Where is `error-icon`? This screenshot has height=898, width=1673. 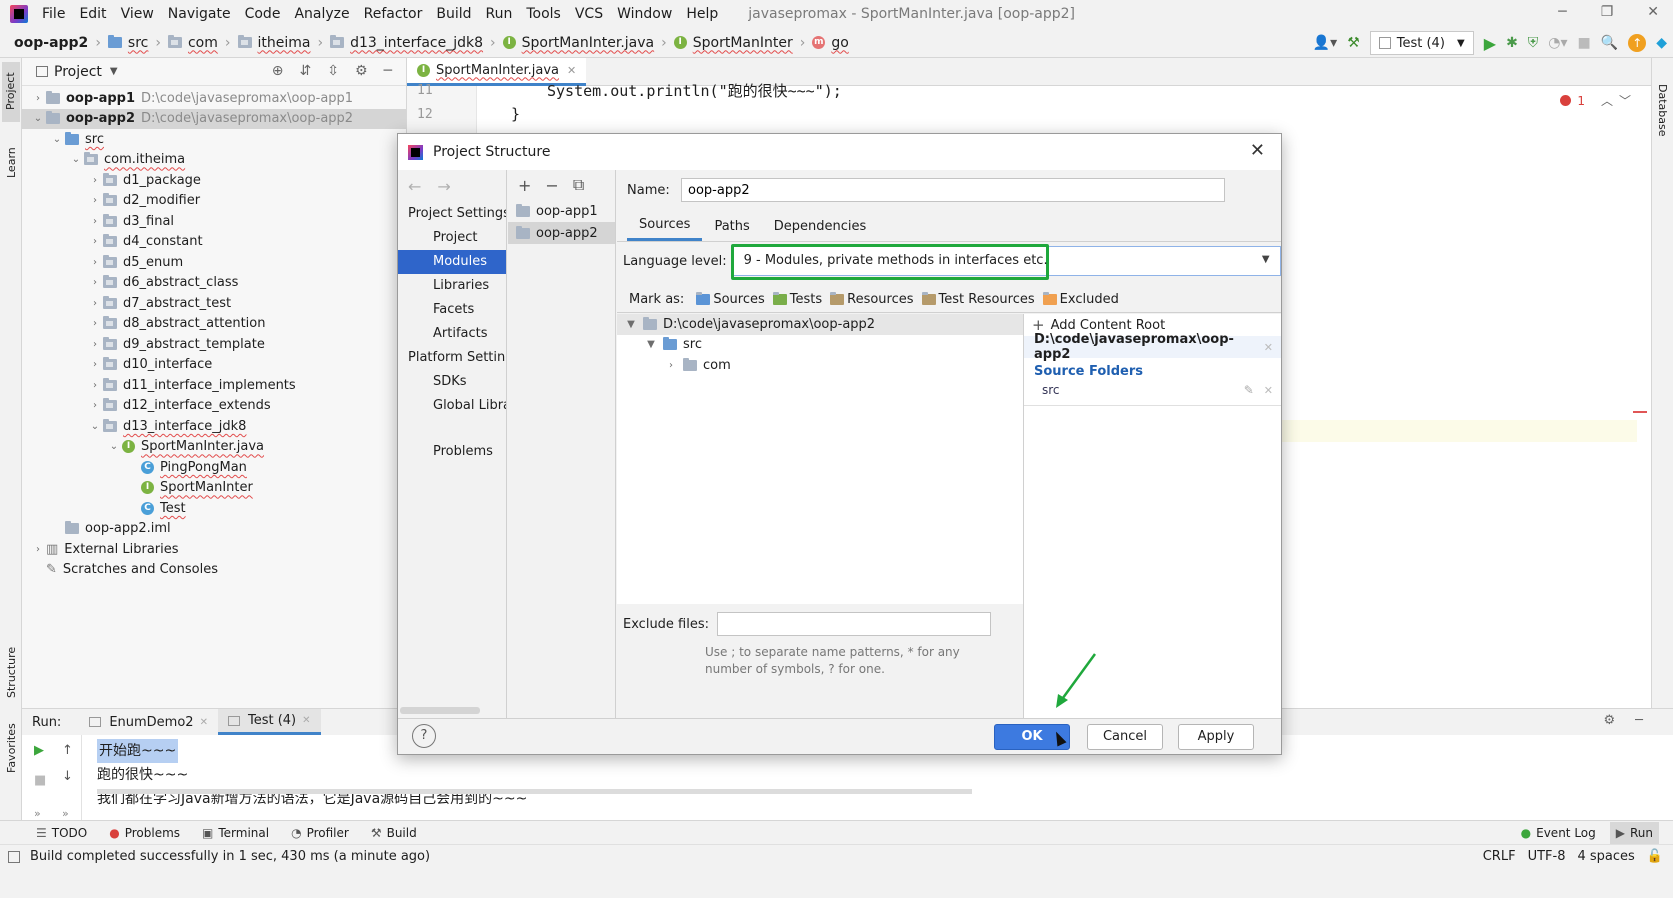 error-icon is located at coordinates (1566, 100).